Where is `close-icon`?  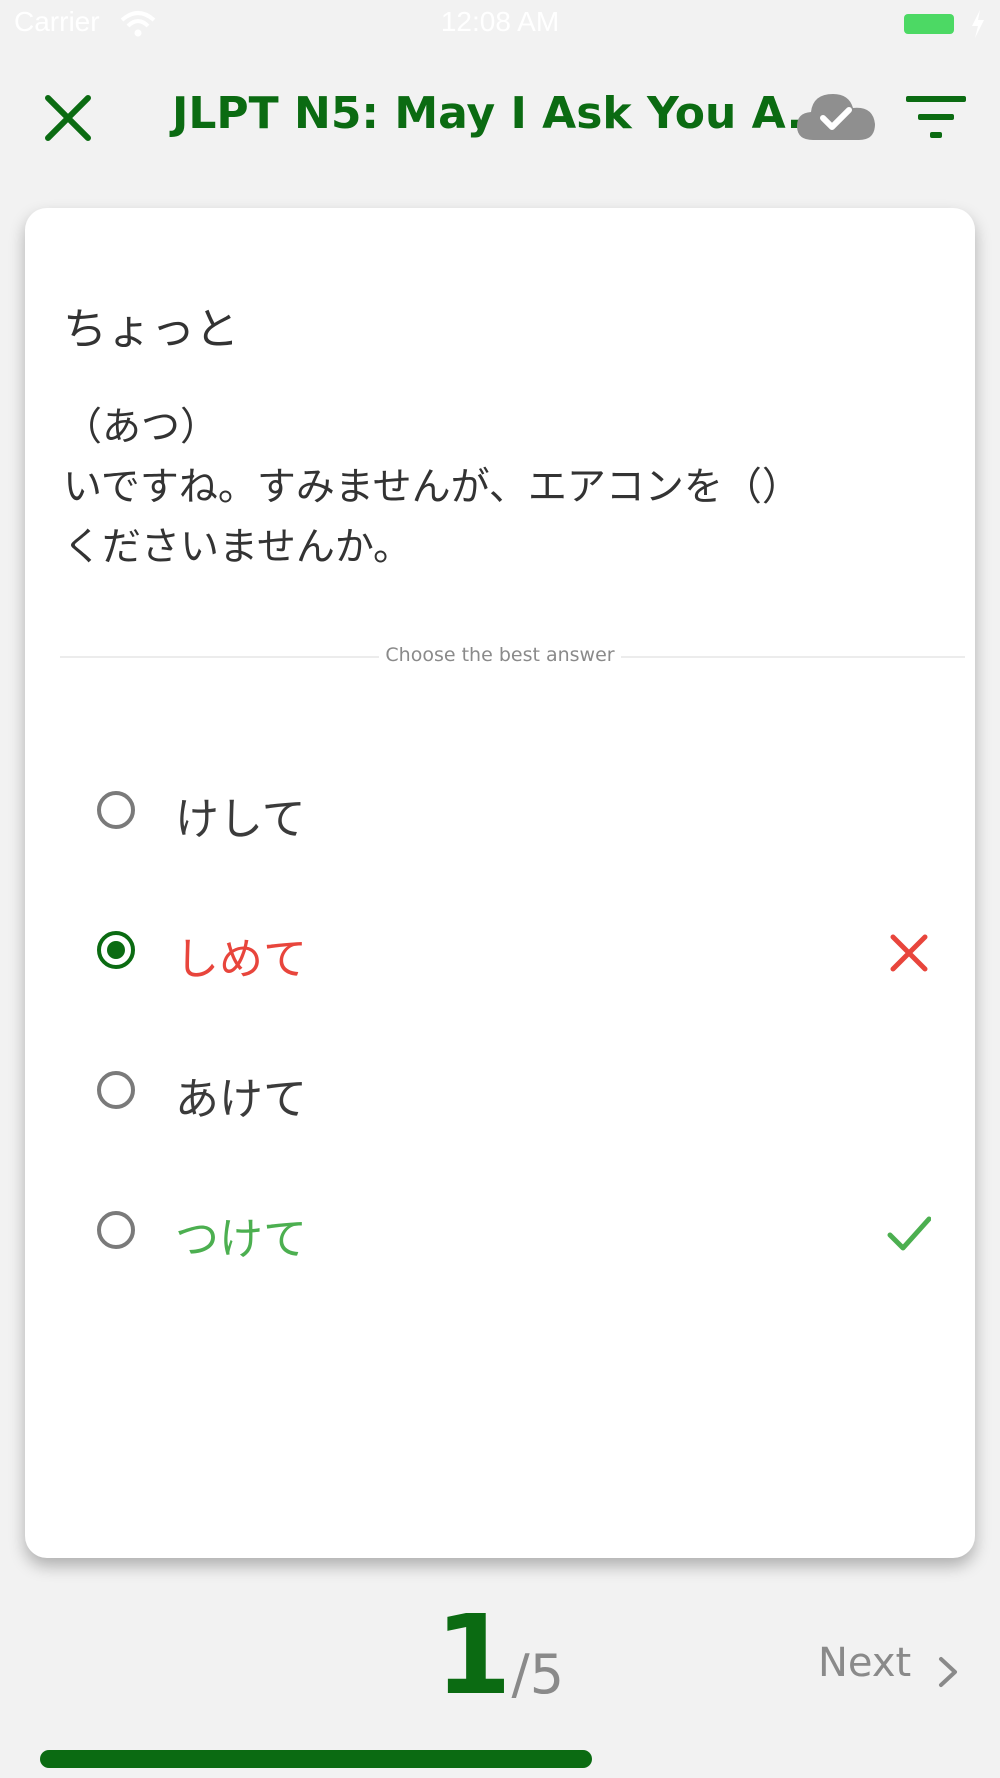
close-icon is located at coordinates (68, 118).